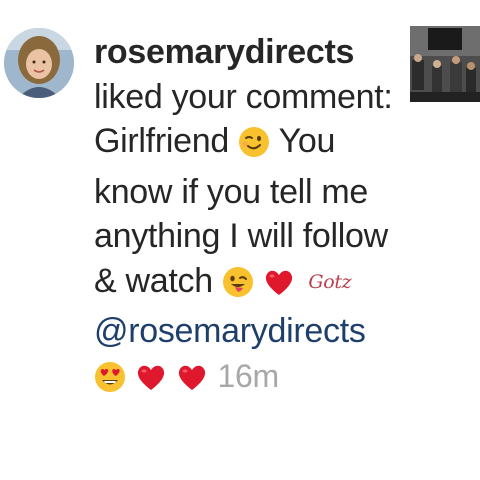  Describe the element at coordinates (161, 141) in the screenshot. I see `comment-text-start: Girlfriend` at that location.